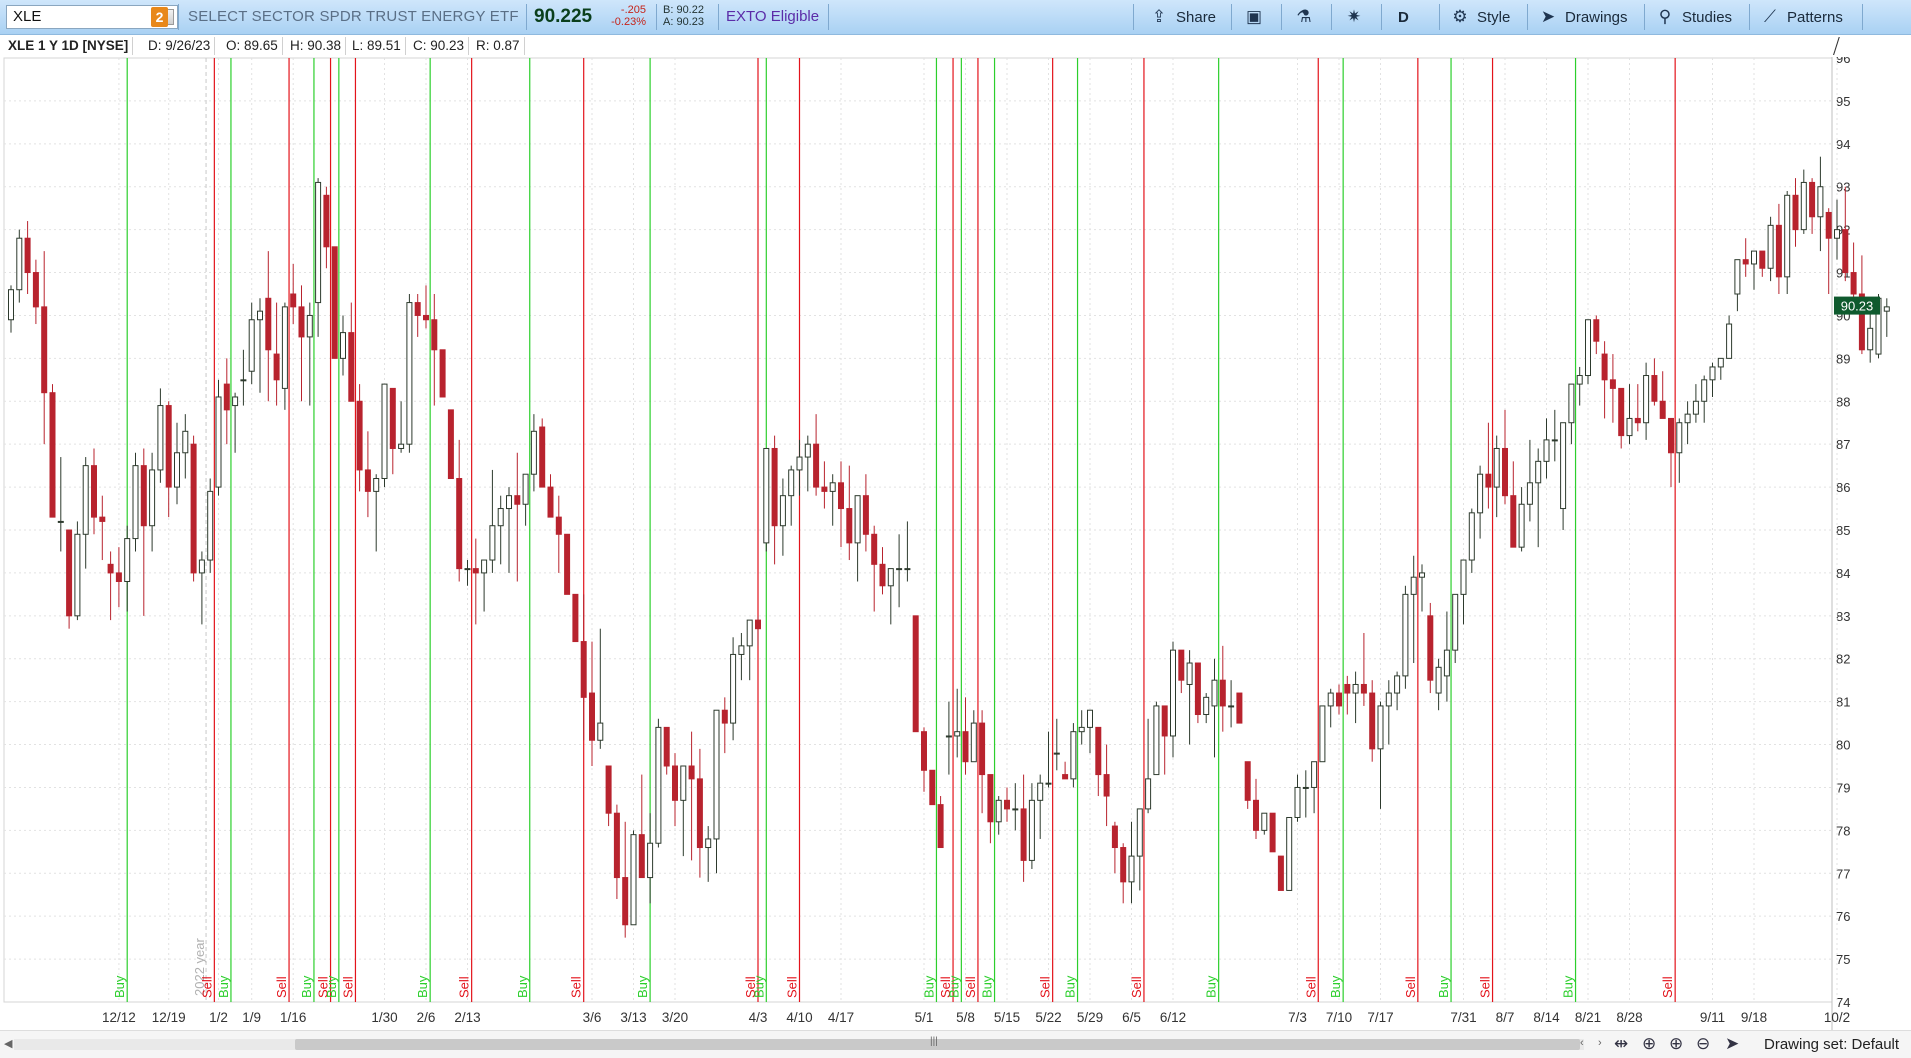  Describe the element at coordinates (1843, 487) in the screenshot. I see `y-tick-label: 86` at that location.